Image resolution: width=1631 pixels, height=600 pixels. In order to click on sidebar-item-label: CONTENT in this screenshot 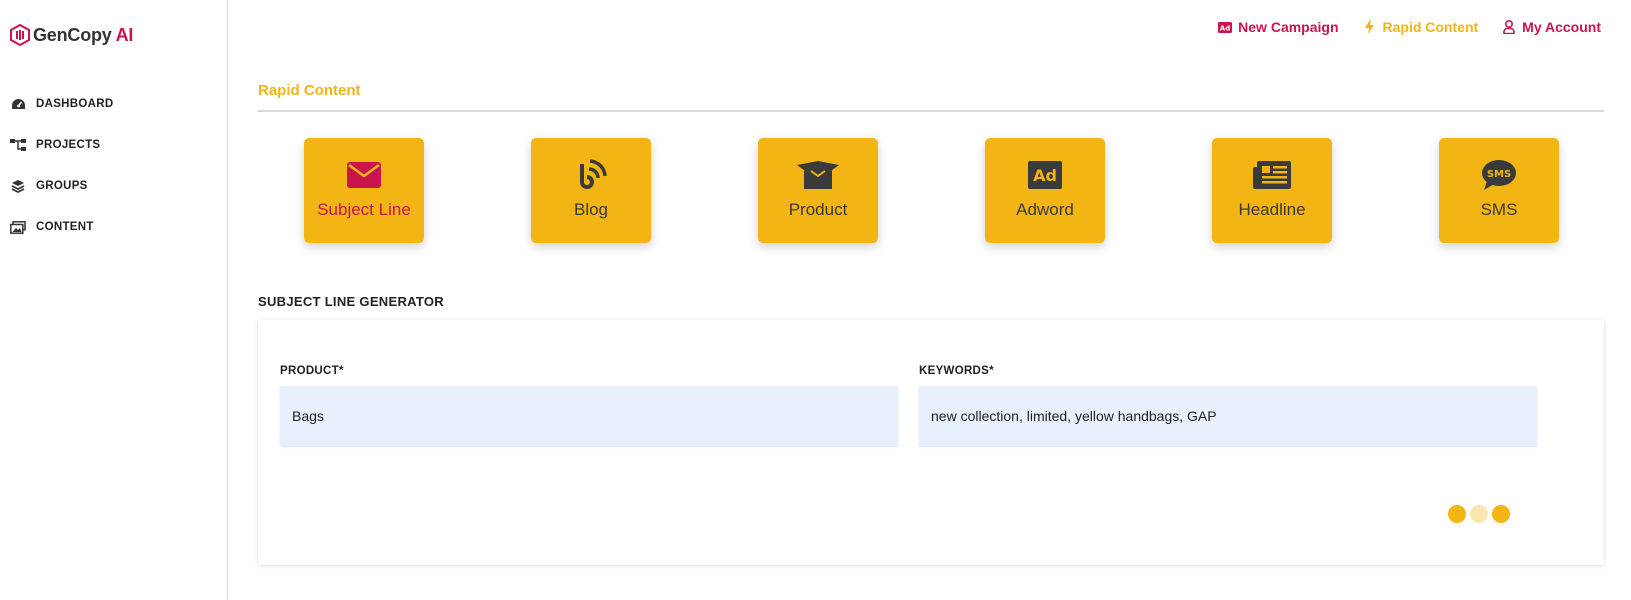, I will do `click(65, 227)`.